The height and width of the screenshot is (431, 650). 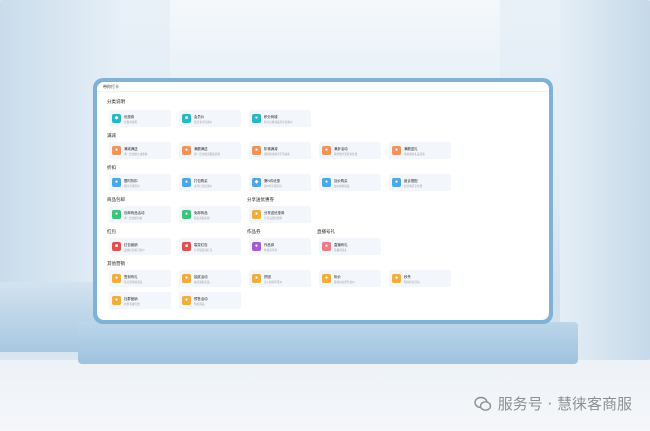 I want to click on section-title: 分享送优惠券, so click(x=260, y=199).